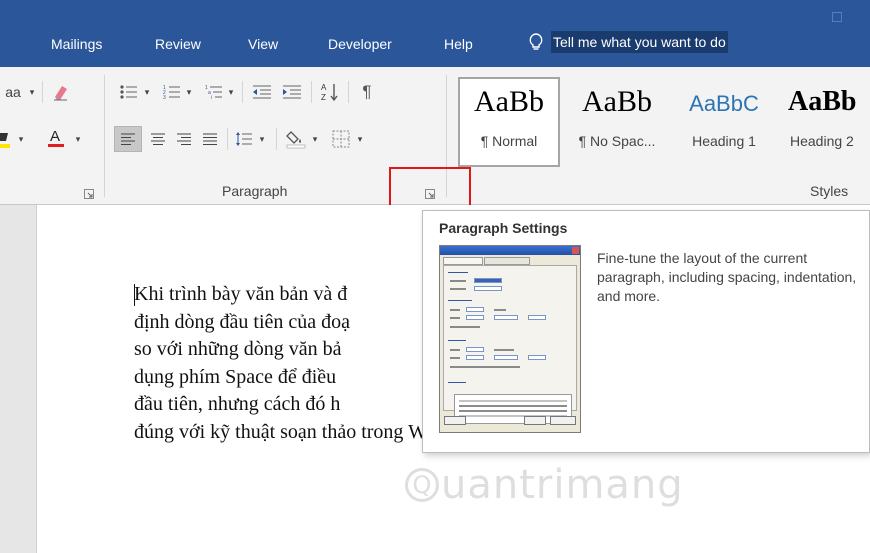 The image size is (870, 553). I want to click on watermark-logo-icon: Q, so click(422, 485).